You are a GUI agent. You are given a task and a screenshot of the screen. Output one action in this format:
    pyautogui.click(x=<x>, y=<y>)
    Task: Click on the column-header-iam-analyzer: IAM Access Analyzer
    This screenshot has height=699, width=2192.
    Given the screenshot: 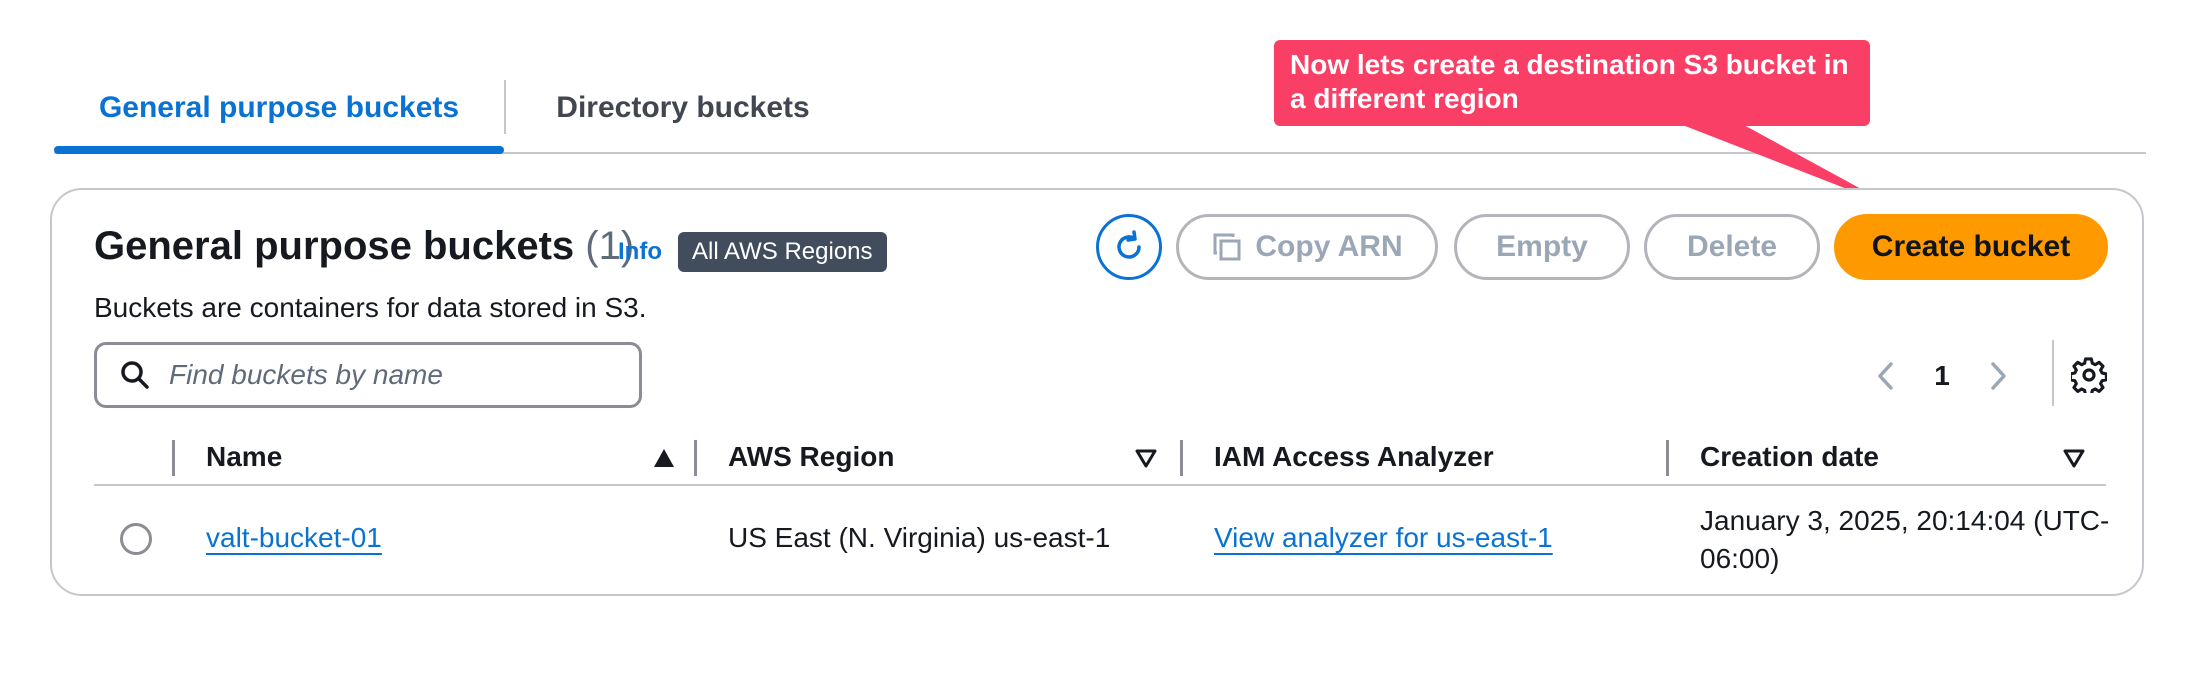 What is the action you would take?
    pyautogui.click(x=1335, y=457)
    